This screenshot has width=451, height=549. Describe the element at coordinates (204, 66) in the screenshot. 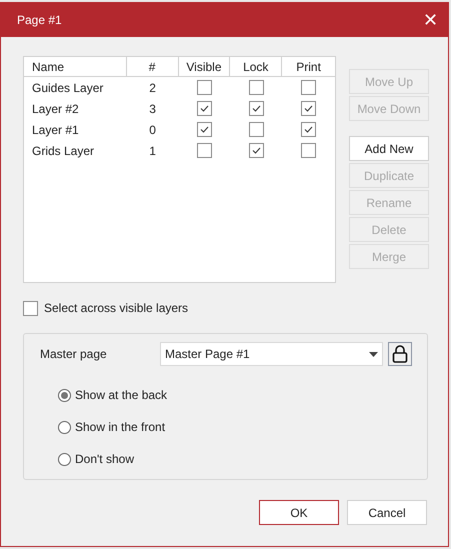

I see `column-header: Visible` at that location.